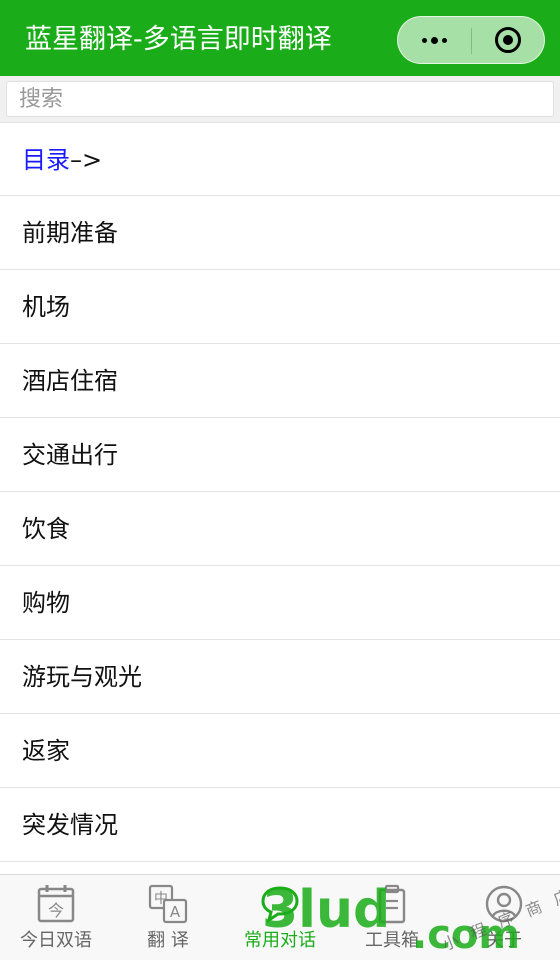  I want to click on tab-about: 关于, so click(504, 917).